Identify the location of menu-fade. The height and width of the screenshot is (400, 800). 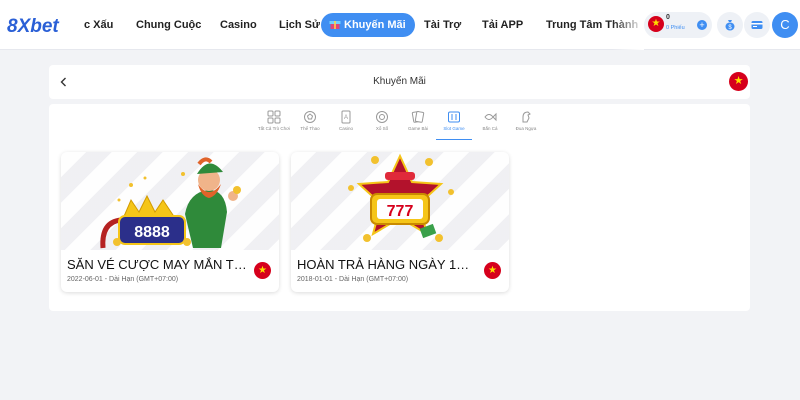
(628, 25).